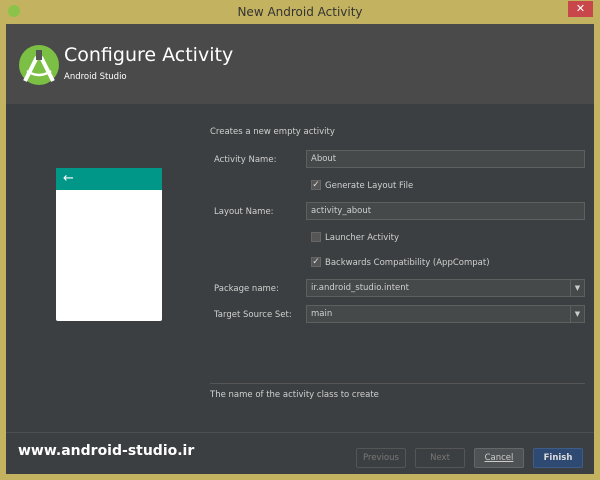  I want to click on footer-divider, so click(300, 432).